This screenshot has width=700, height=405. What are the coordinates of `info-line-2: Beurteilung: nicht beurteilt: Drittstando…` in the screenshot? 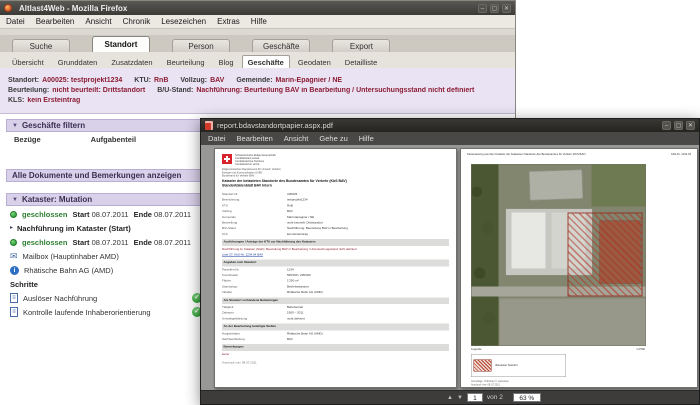 It's located at (257, 90).